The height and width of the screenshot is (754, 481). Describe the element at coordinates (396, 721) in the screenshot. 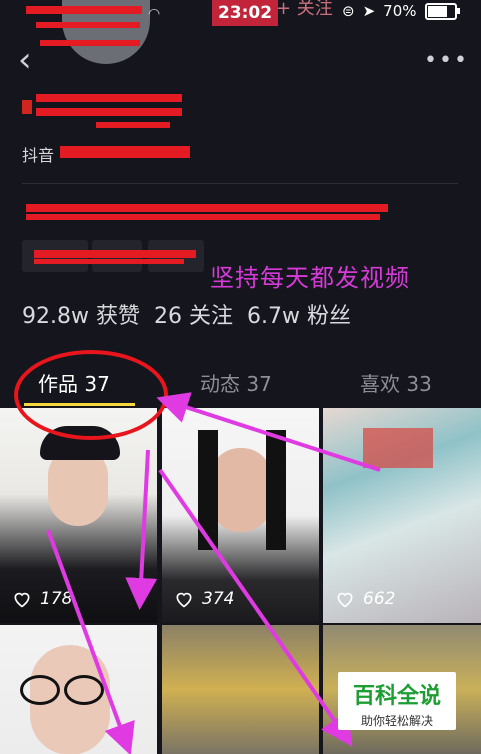

I see `watermark-subtitle: 助你轻松解决` at that location.